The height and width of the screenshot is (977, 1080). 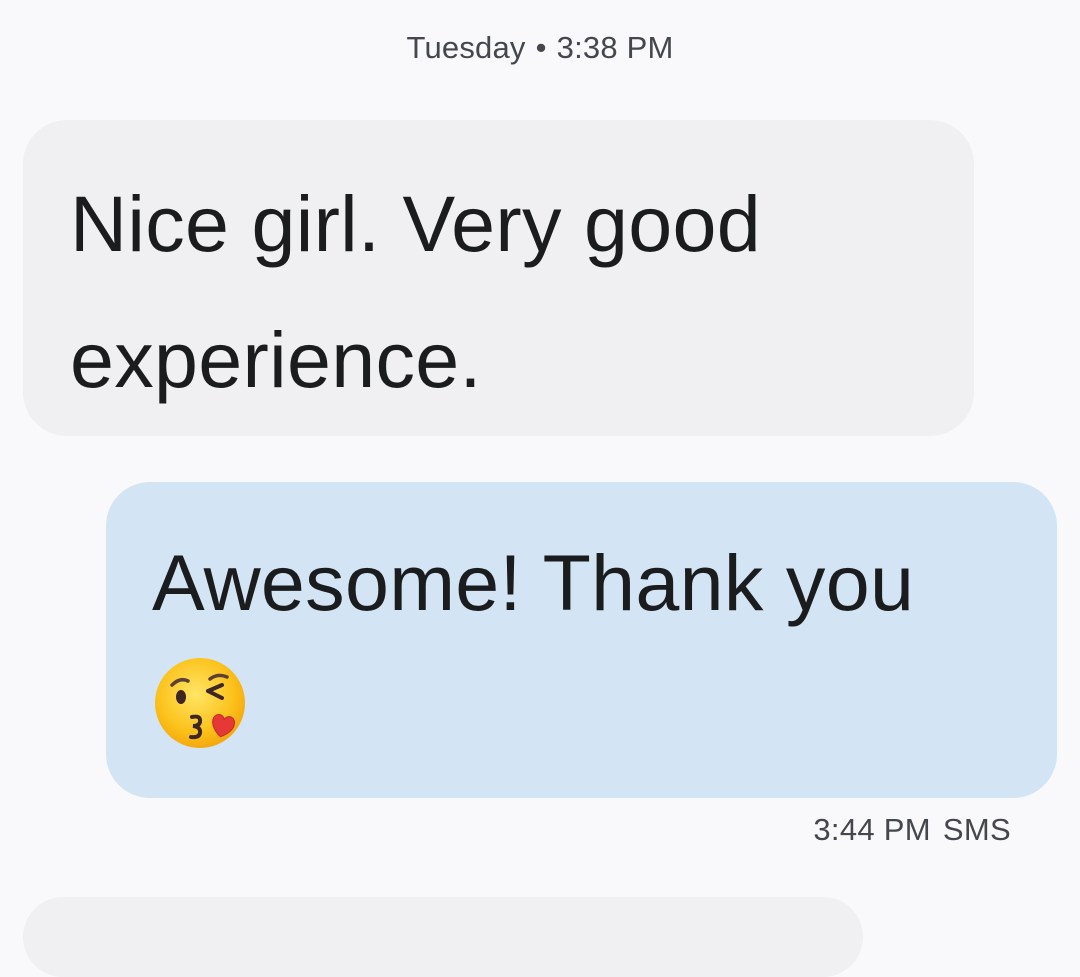 I want to click on message-status: 3:44 PM SMS, so click(x=912, y=830).